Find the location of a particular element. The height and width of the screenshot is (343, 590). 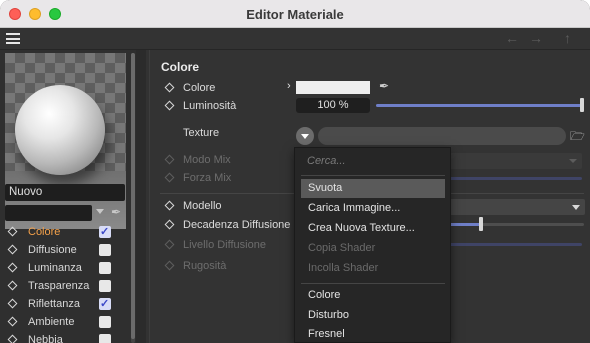

color-property: Colore › ✒ is located at coordinates (370, 88).